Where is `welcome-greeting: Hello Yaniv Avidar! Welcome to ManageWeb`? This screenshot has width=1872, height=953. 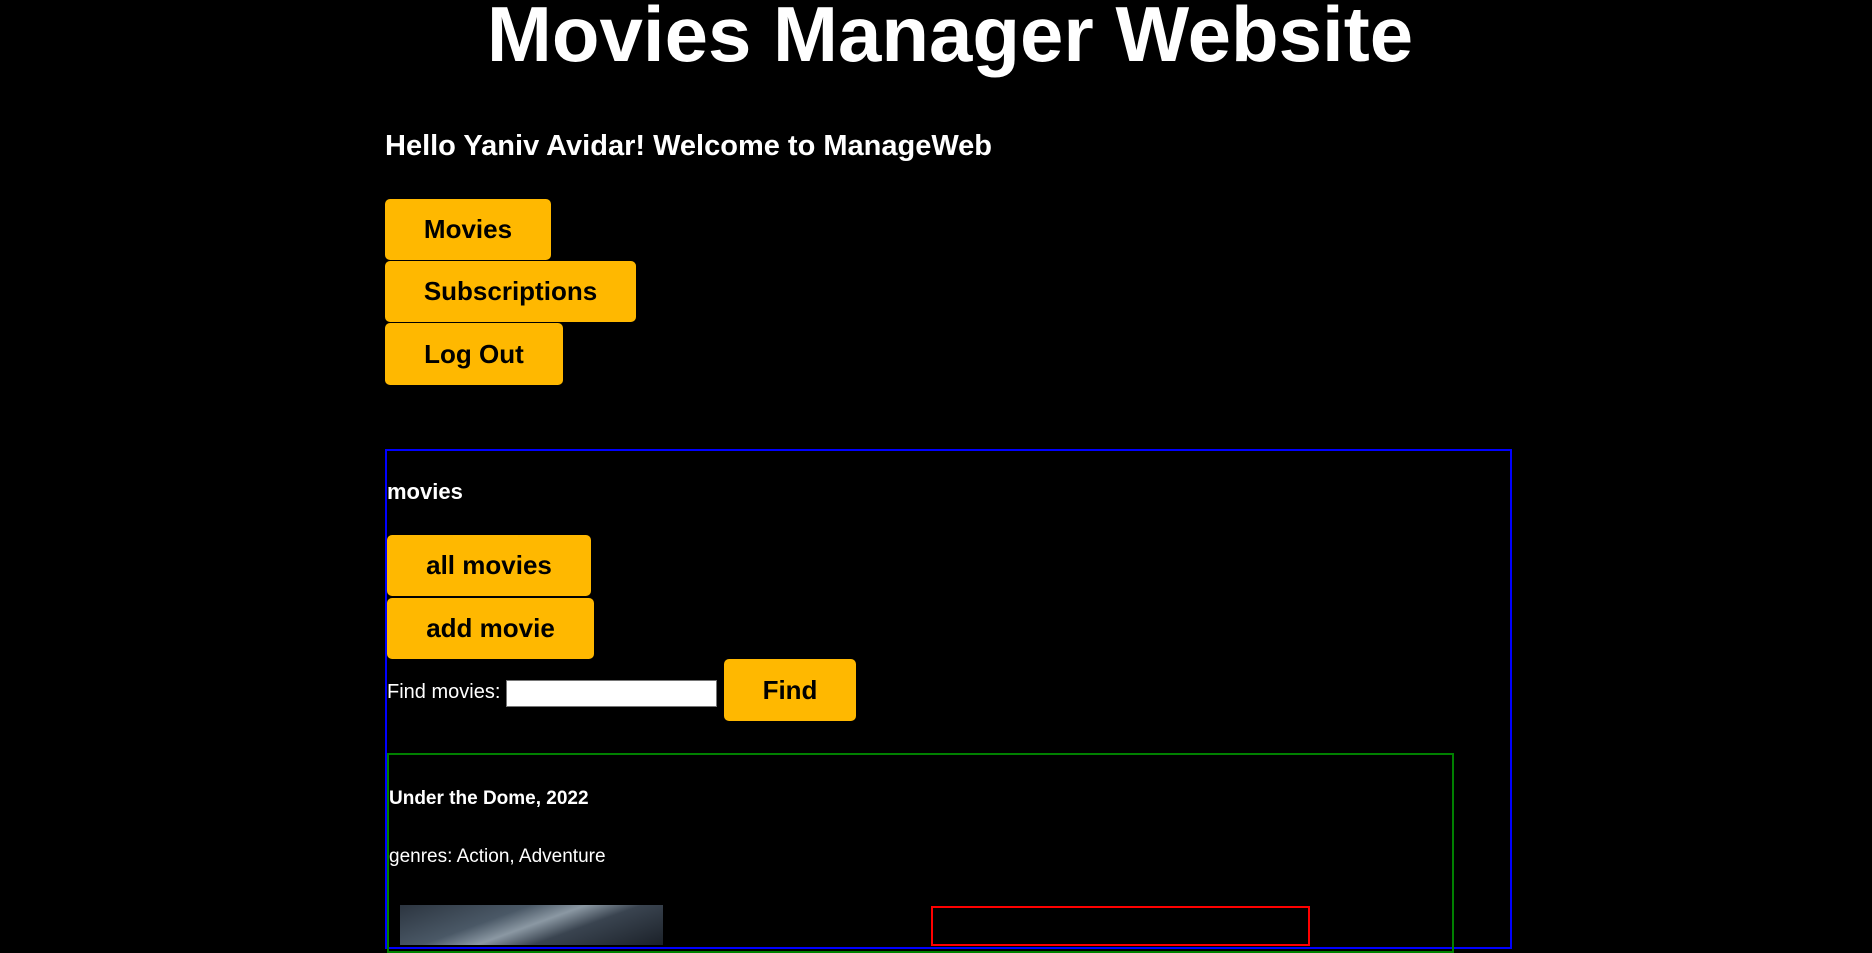
welcome-greeting: Hello Yaniv Avidar! Welcome to ManageWeb is located at coordinates (689, 146).